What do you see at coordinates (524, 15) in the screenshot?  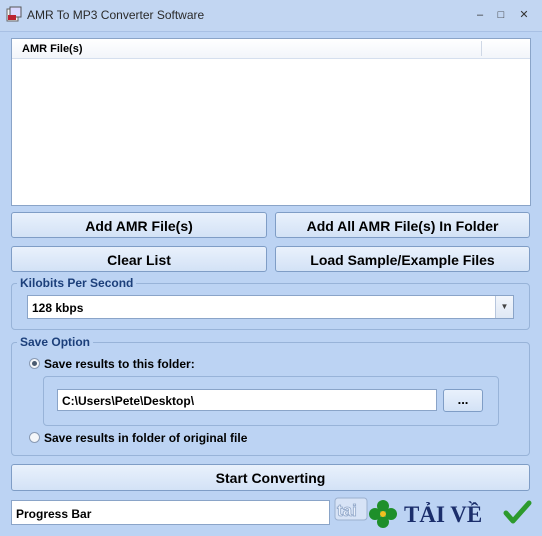 I see `close-button: ✕` at bounding box center [524, 15].